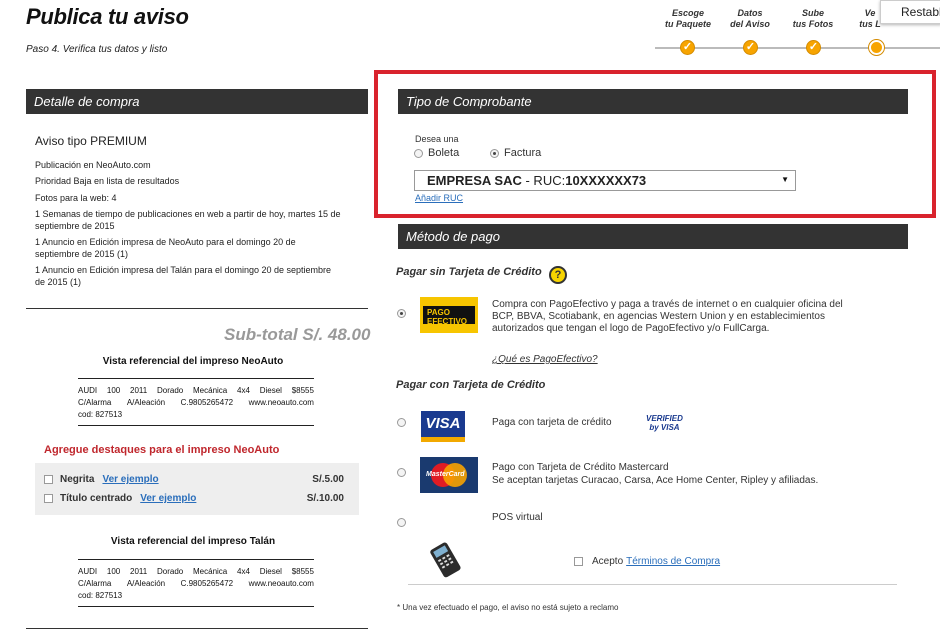 The height and width of the screenshot is (631, 940). Describe the element at coordinates (471, 385) in the screenshot. I see `con-tarjeta-title: Pagar con Tarjeta de Crédito` at that location.